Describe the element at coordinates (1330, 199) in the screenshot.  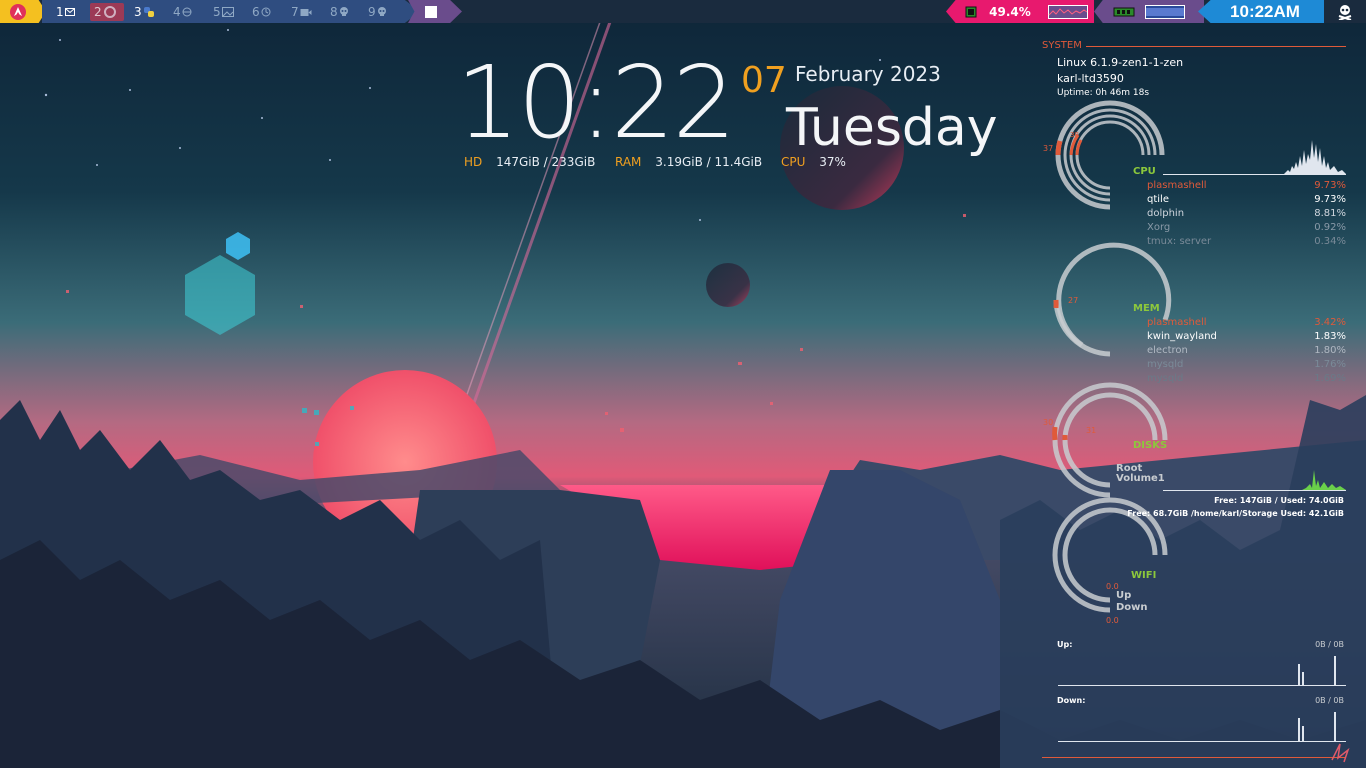
I see `process-value: 9.73%` at that location.